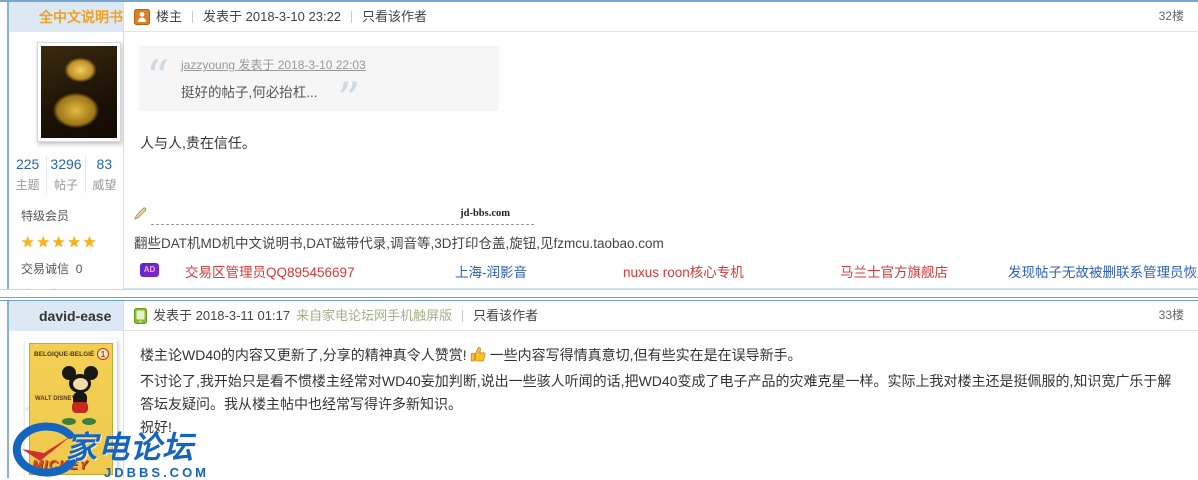  Describe the element at coordinates (45, 216) in the screenshot. I see `member-level: 特级会员` at that location.